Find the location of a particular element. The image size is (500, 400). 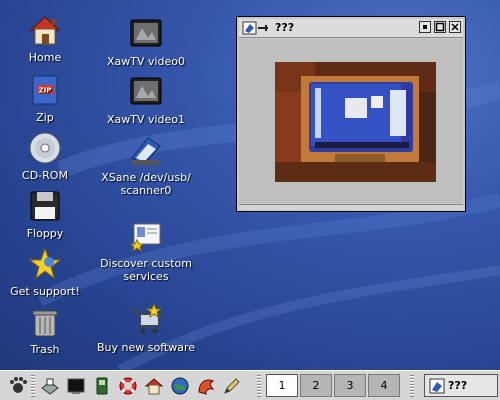

lifebuoy-icon is located at coordinates (128, 386).